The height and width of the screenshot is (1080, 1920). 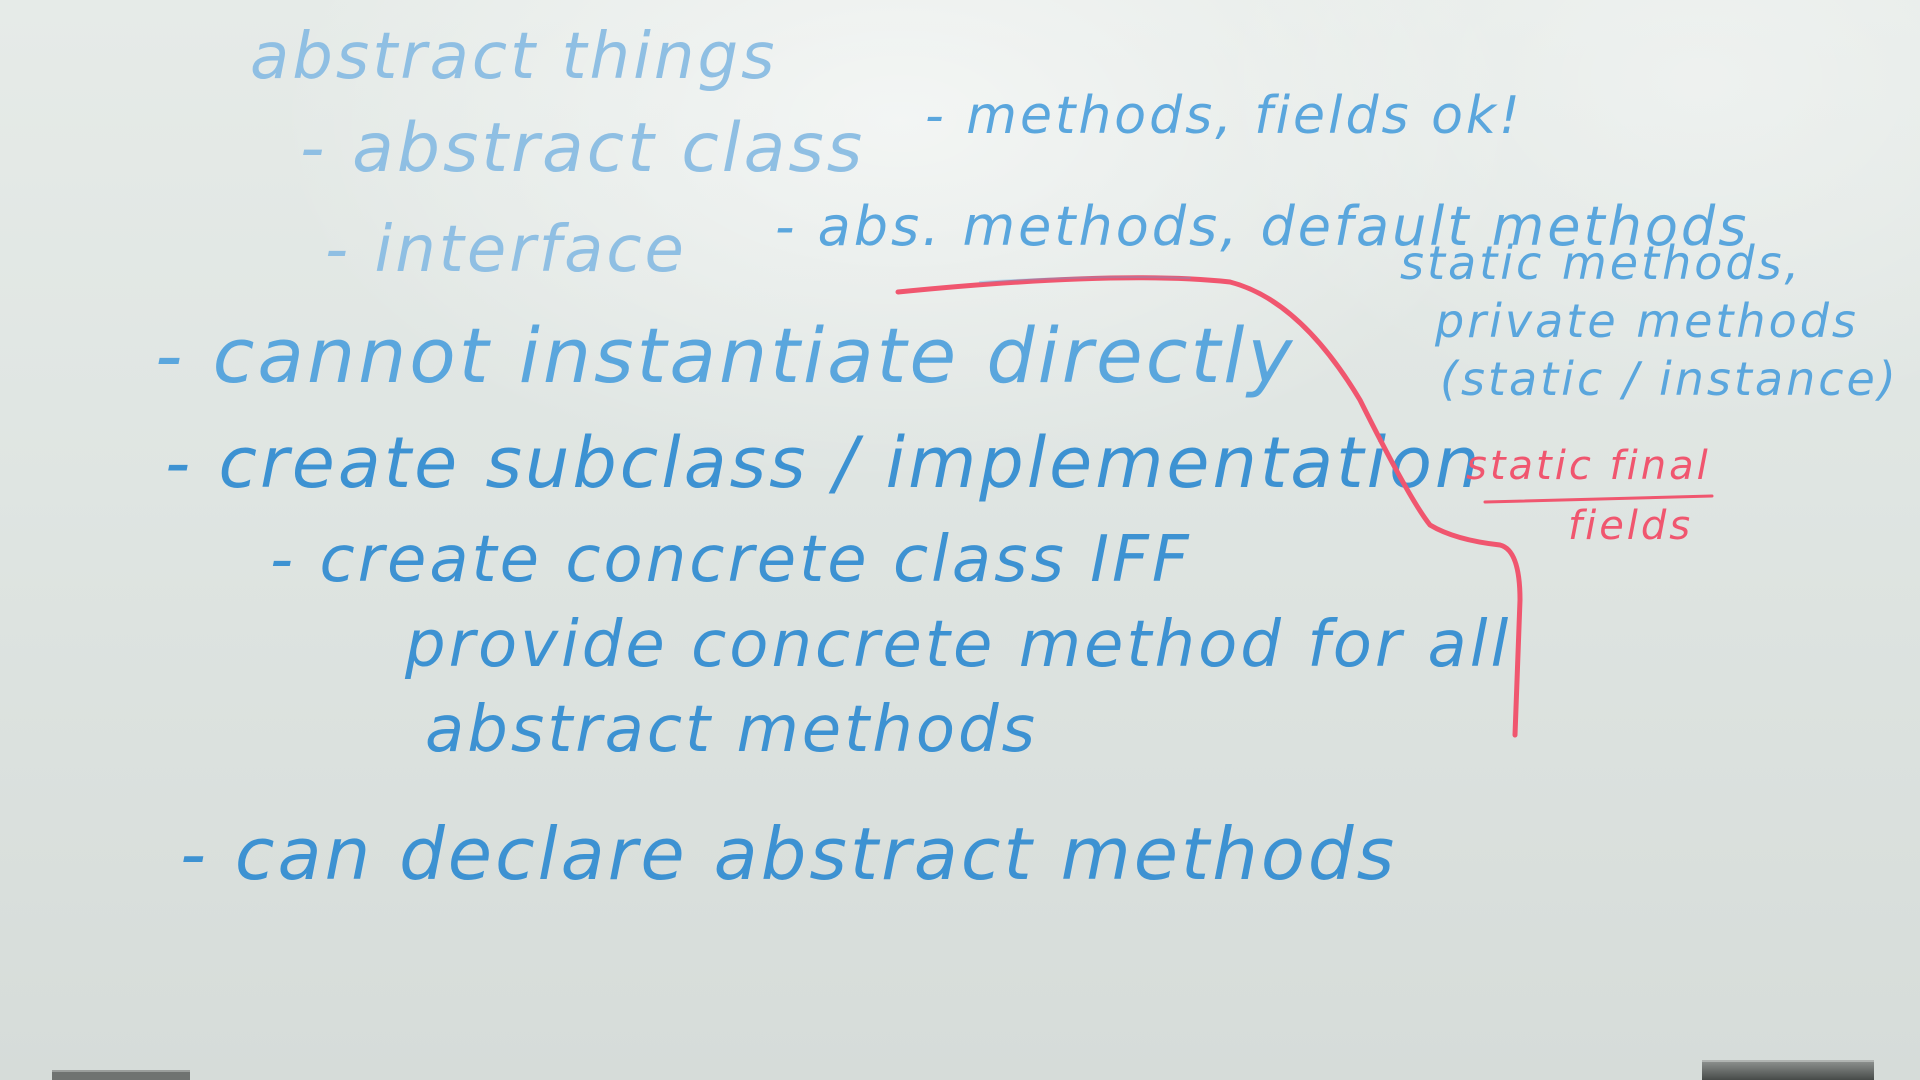 I want to click on red-note-underline, so click(x=1598, y=499).